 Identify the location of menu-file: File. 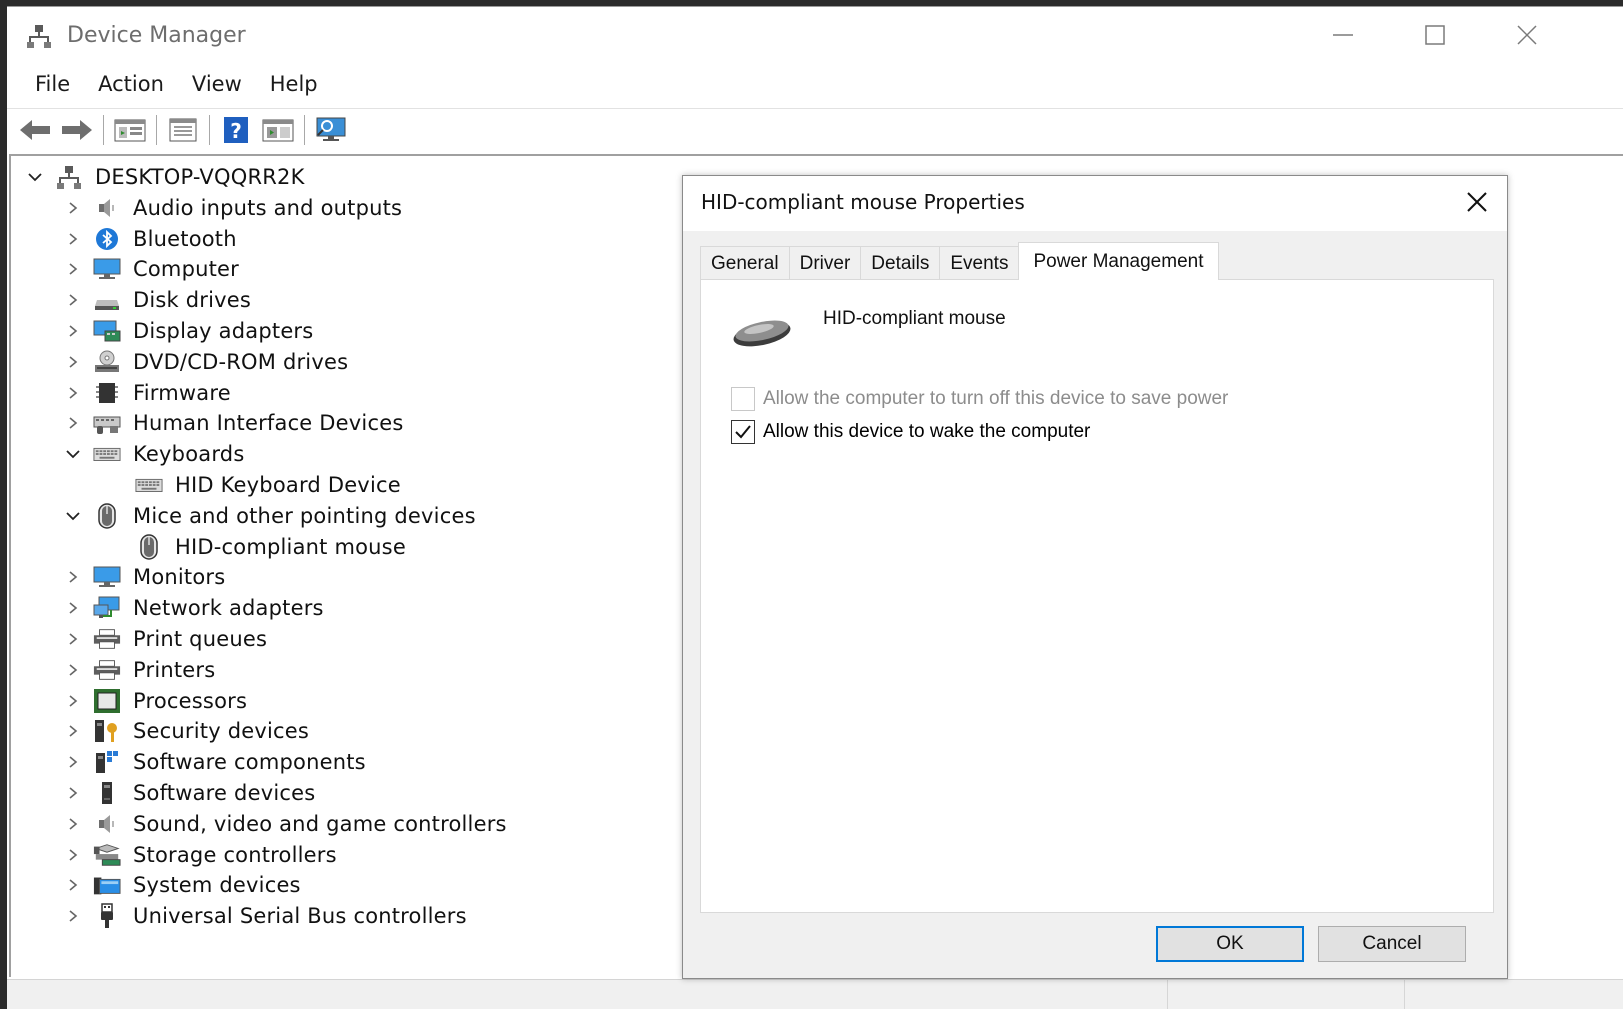
(55, 84).